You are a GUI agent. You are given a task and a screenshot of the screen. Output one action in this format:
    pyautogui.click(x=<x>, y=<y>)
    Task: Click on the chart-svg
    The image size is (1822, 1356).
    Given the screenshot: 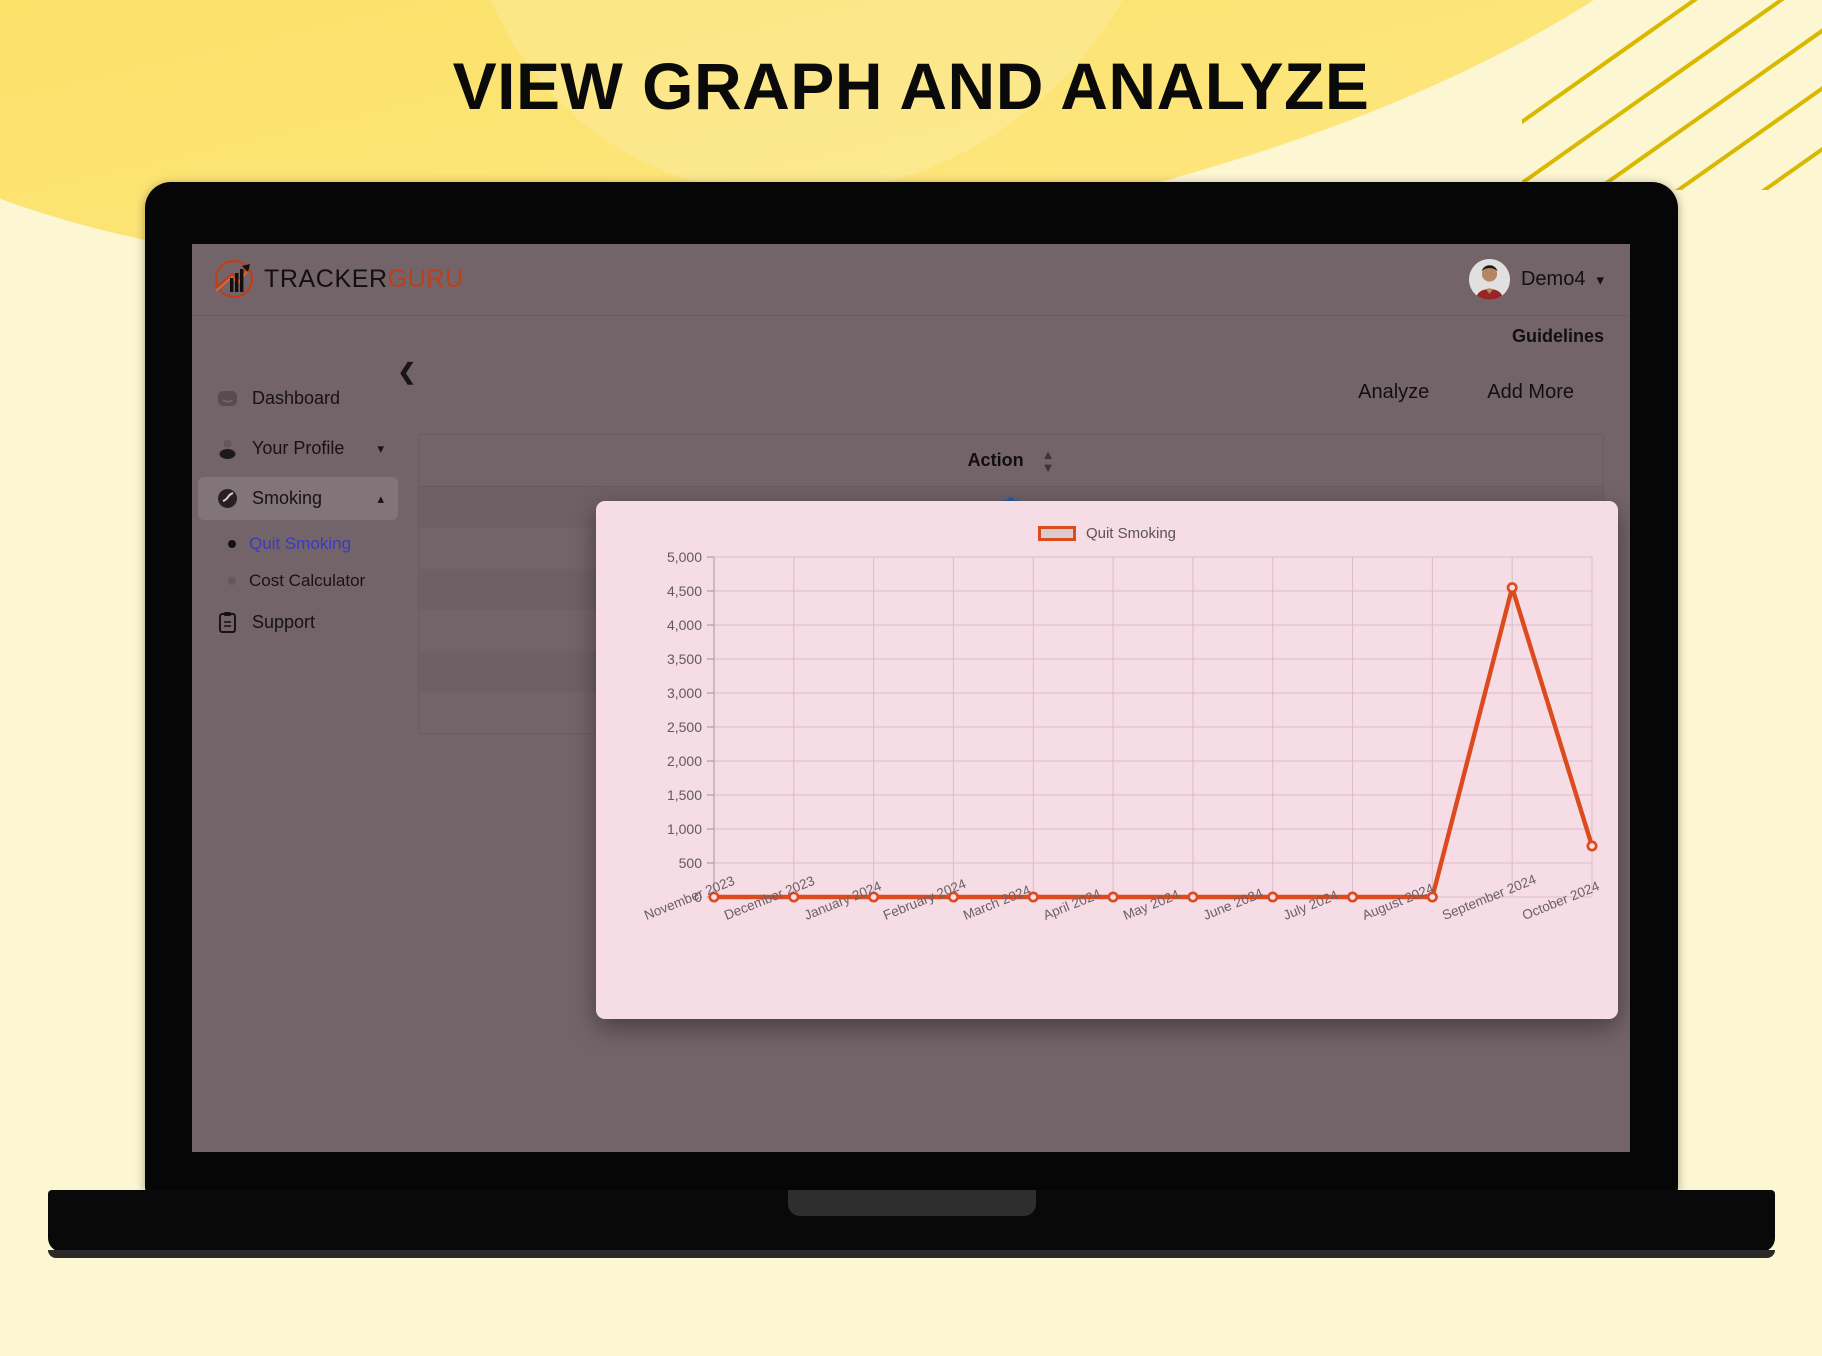 What is the action you would take?
    pyautogui.click(x=1152, y=729)
    